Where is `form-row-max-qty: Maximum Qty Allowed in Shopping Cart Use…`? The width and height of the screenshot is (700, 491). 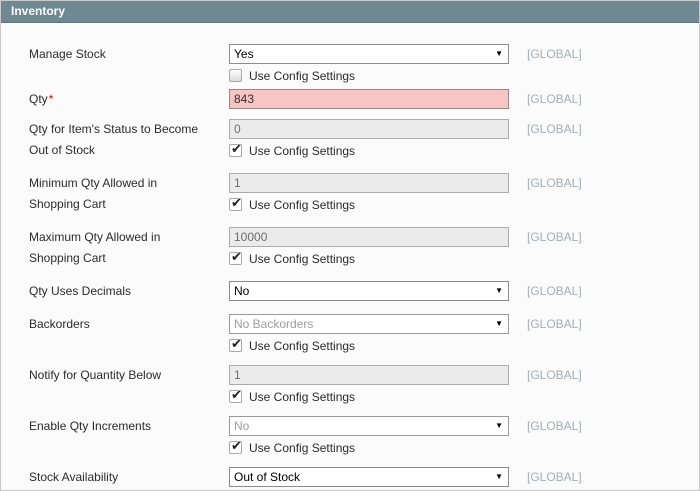 form-row-max-qty: Maximum Qty Allowed in Shopping Cart Use… is located at coordinates (350, 248).